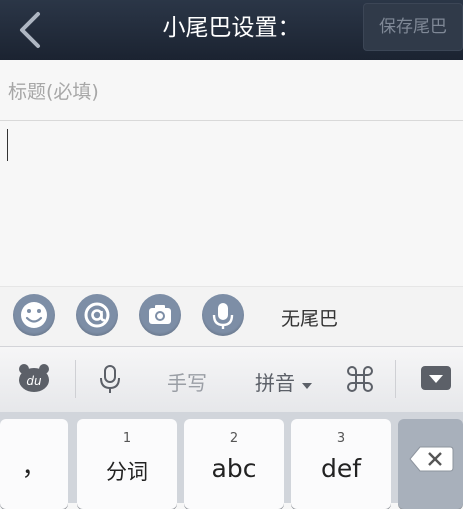 The image size is (463, 509). What do you see at coordinates (309, 317) in the screenshot?
I see `tail-status-label: 无尾巴` at bounding box center [309, 317].